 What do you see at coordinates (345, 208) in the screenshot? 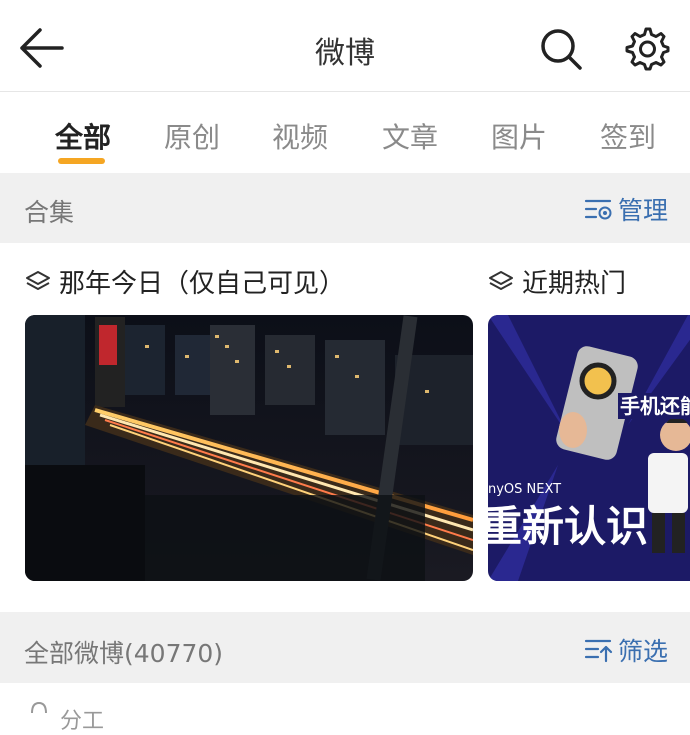
I see `collections-section-bar: 合集 管理` at bounding box center [345, 208].